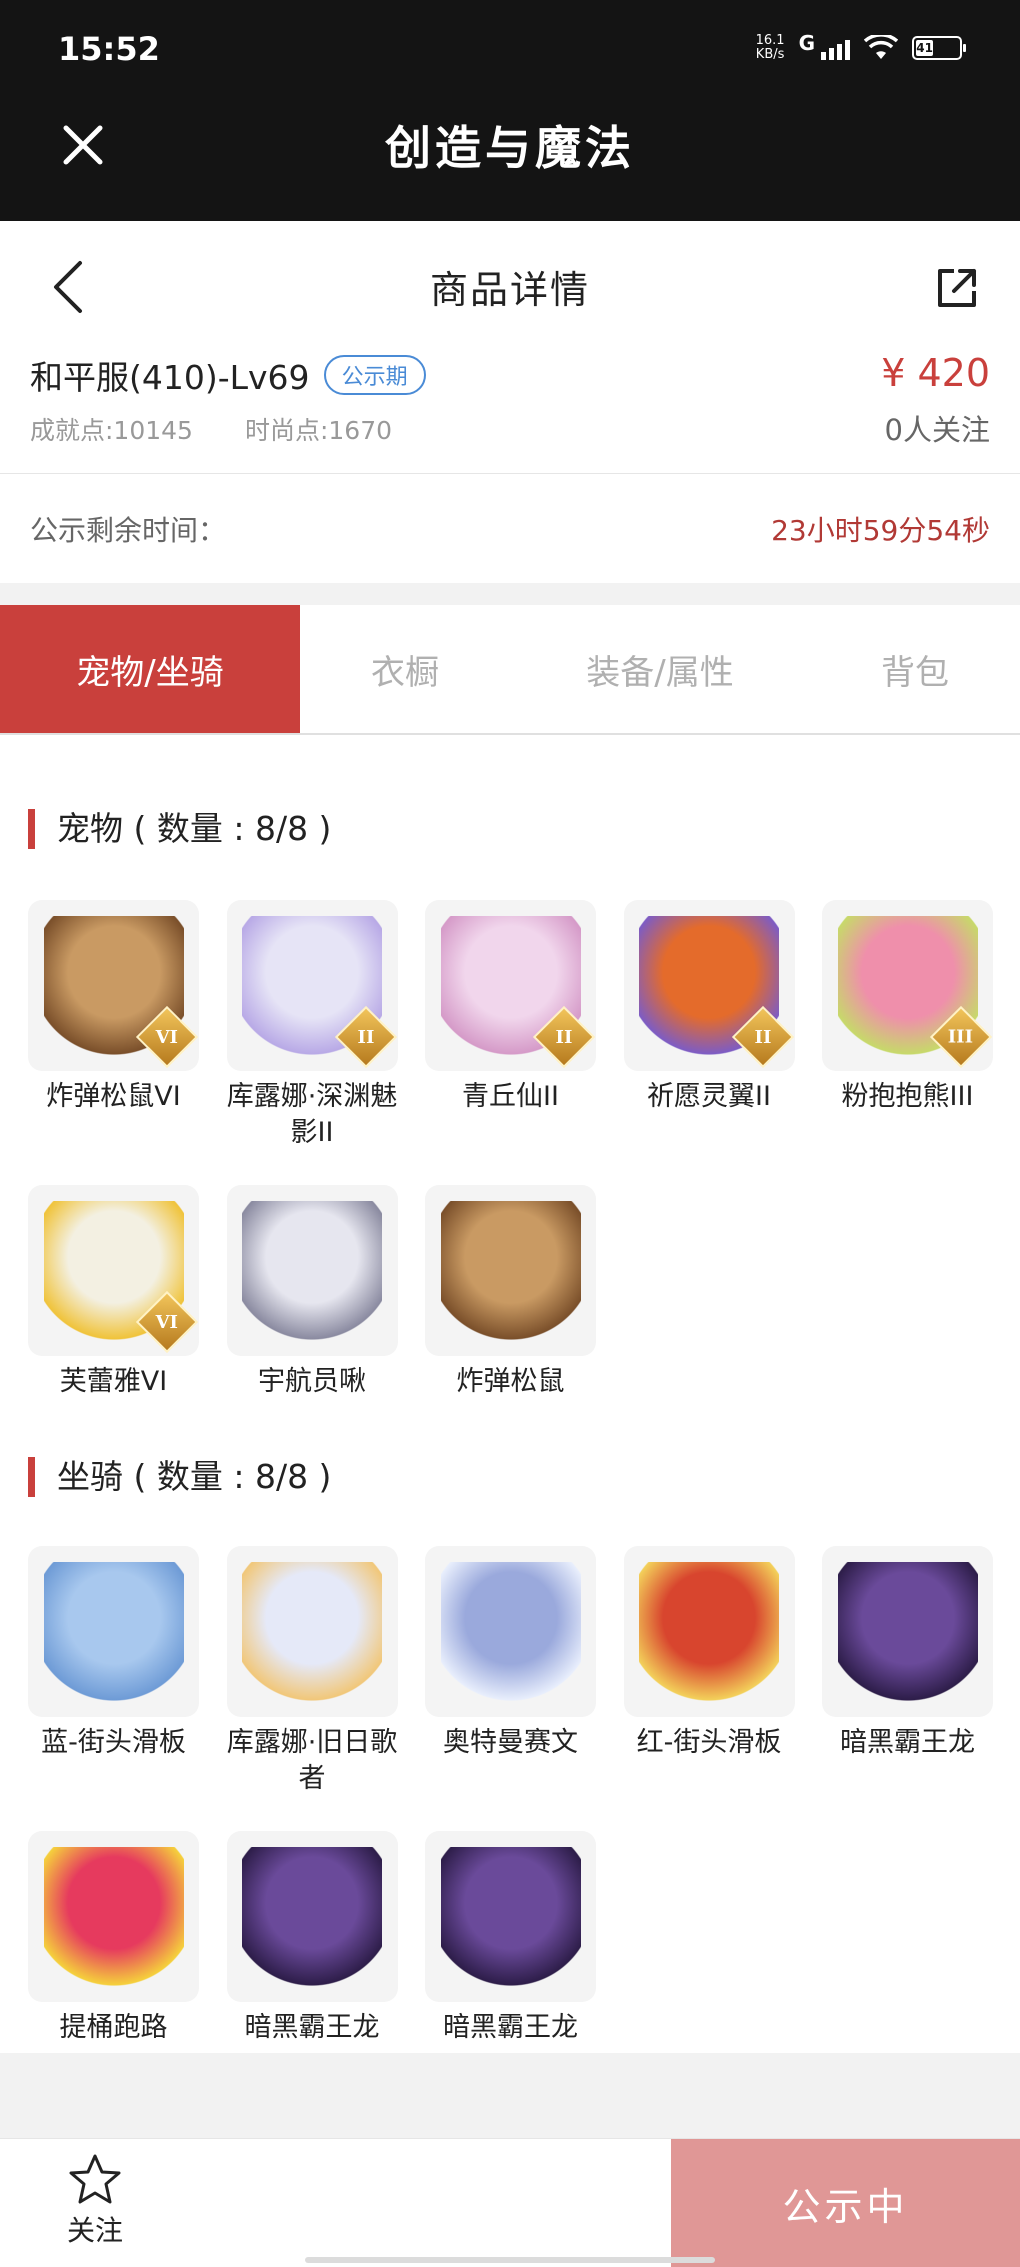  What do you see at coordinates (113, 2027) in the screenshot?
I see `mount-name: 提桶跑路` at bounding box center [113, 2027].